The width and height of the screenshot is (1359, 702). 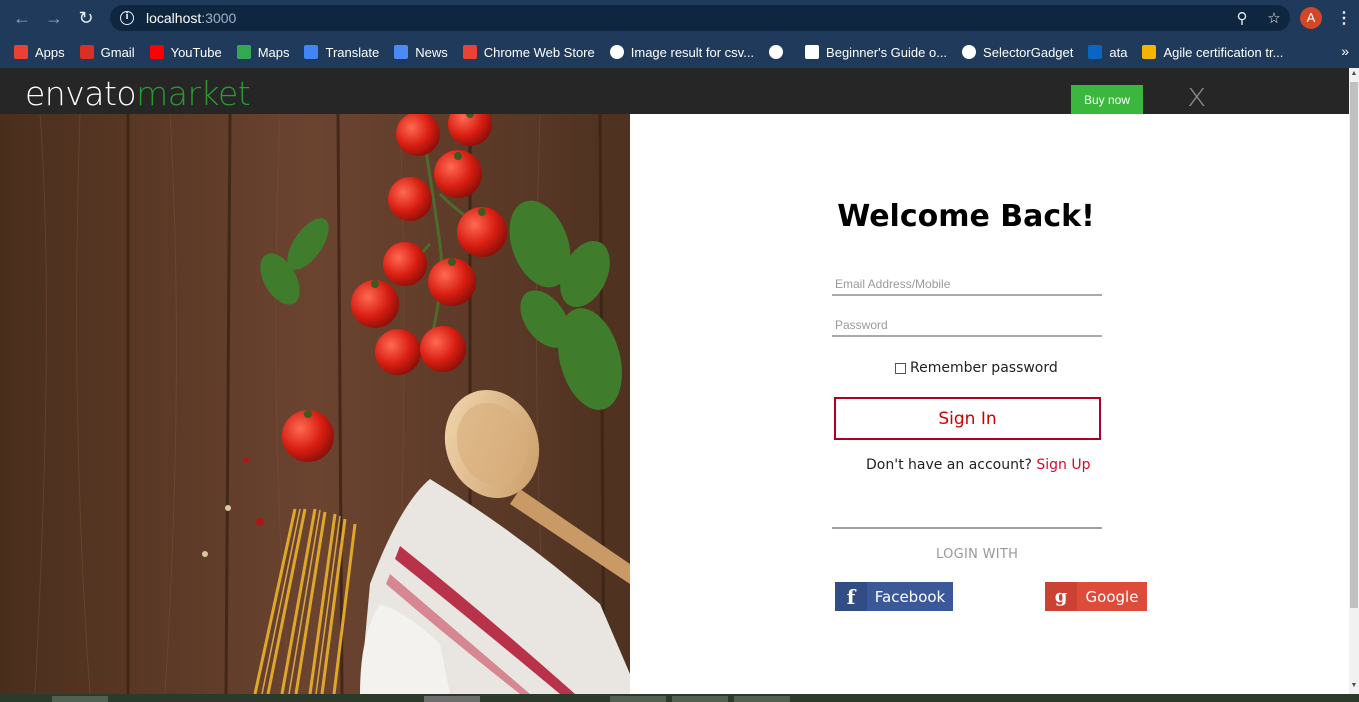 What do you see at coordinates (1354, 75) in the screenshot?
I see `scroll-up-arrow-icon: ▲` at bounding box center [1354, 75].